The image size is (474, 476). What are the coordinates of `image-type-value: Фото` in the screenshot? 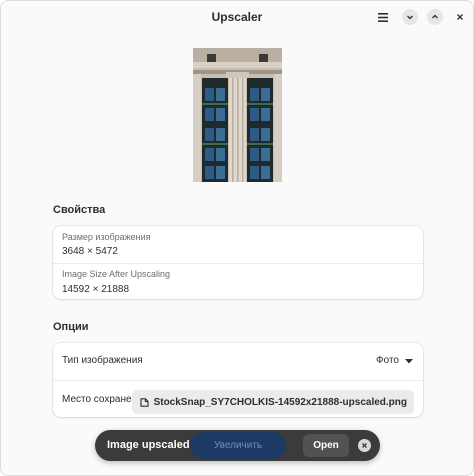 It's located at (387, 360).